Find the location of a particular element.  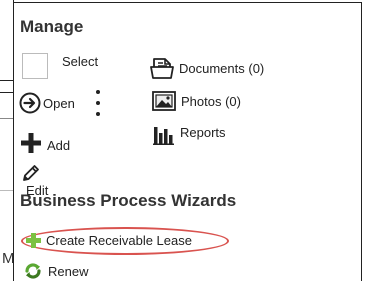

photo-icon is located at coordinates (164, 101).